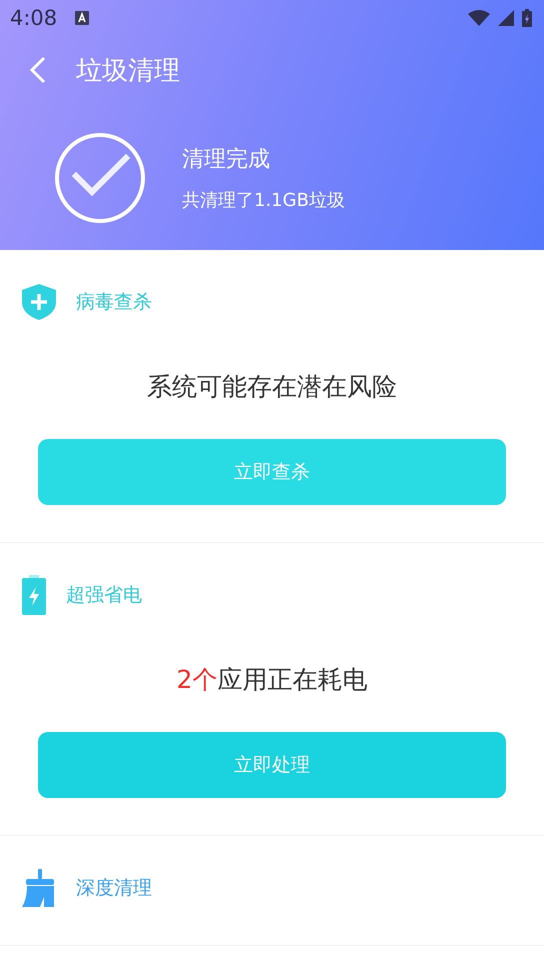 This screenshot has height=967, width=544. I want to click on summary-text: 共清理了1.1GB垃圾, so click(263, 200).